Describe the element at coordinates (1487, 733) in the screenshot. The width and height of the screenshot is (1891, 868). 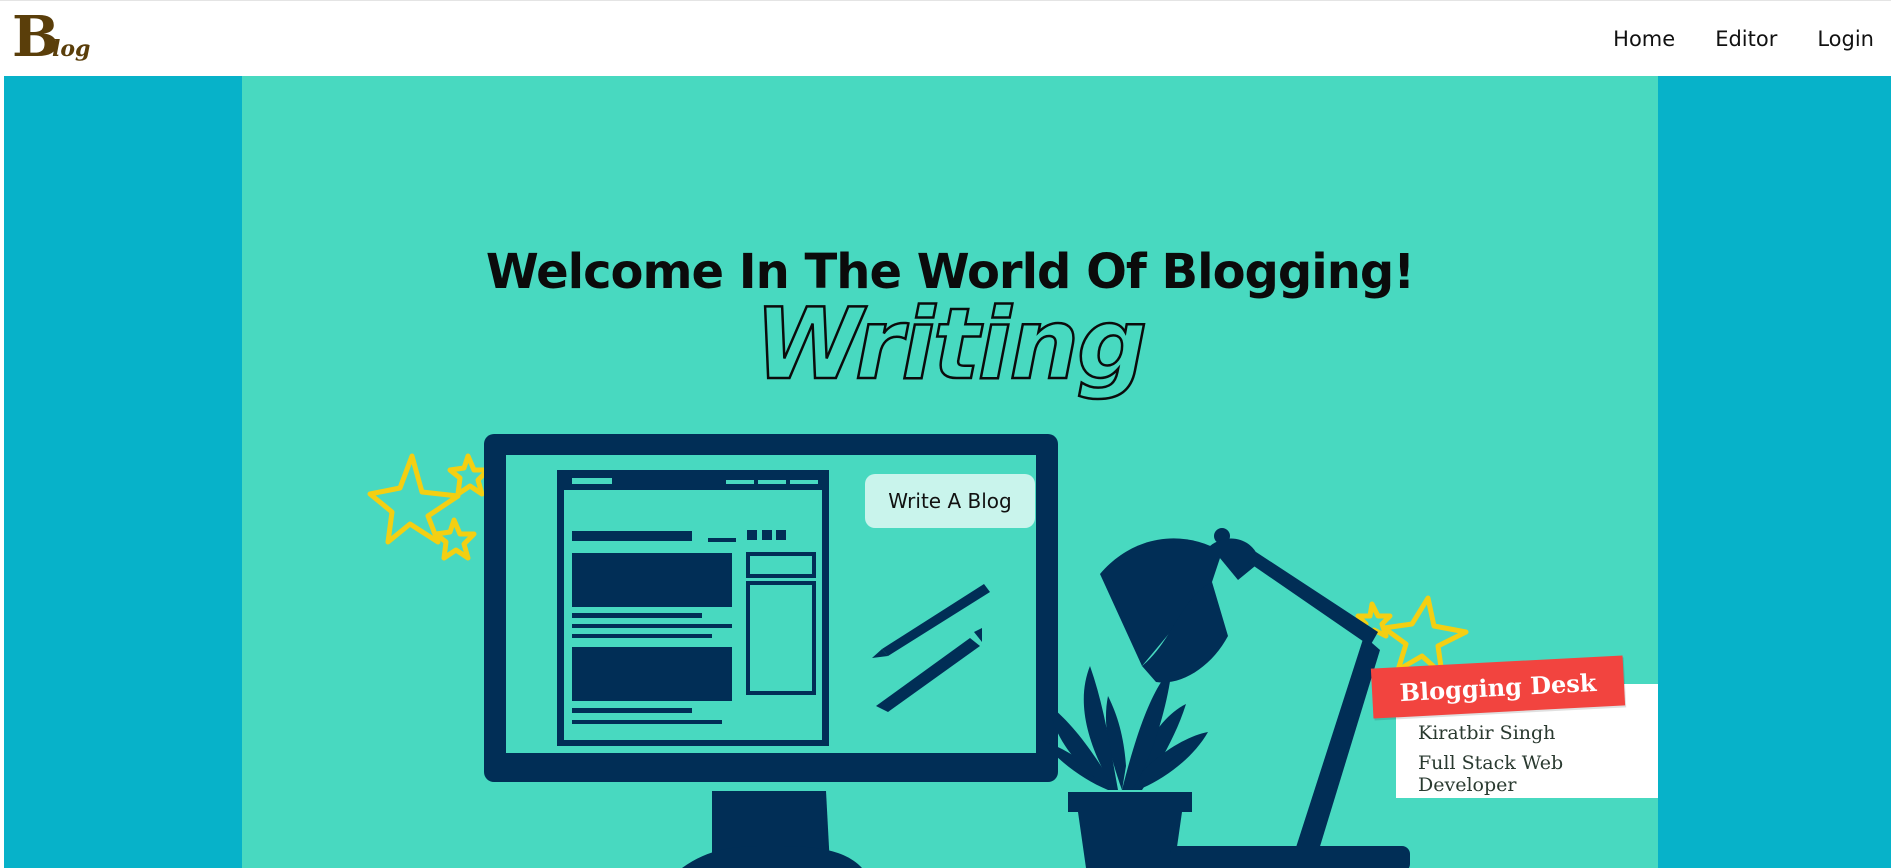
I see `author-name: Kiratbir Singh` at that location.